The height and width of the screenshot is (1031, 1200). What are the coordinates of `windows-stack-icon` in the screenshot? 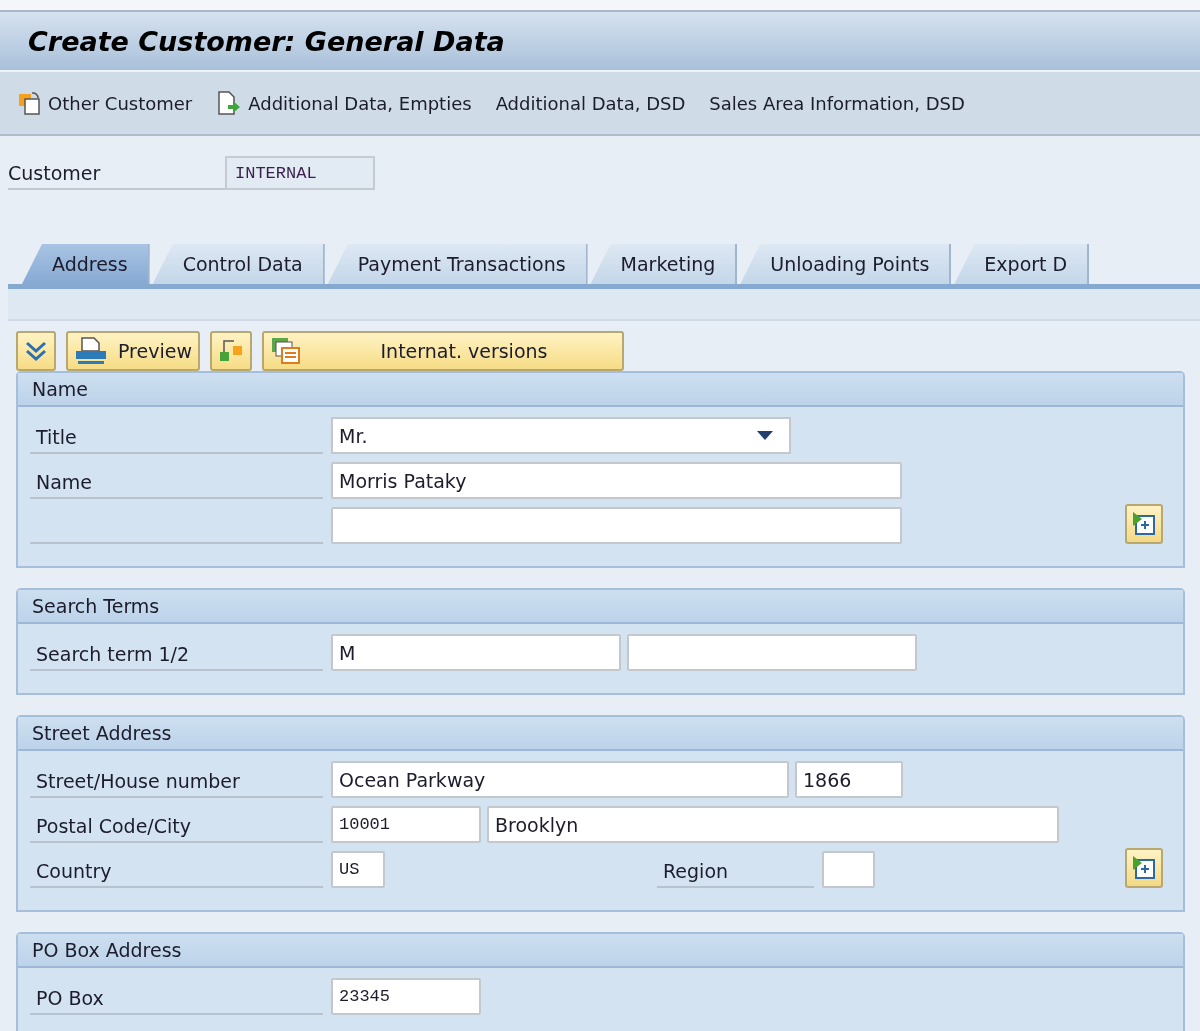 It's located at (285, 351).